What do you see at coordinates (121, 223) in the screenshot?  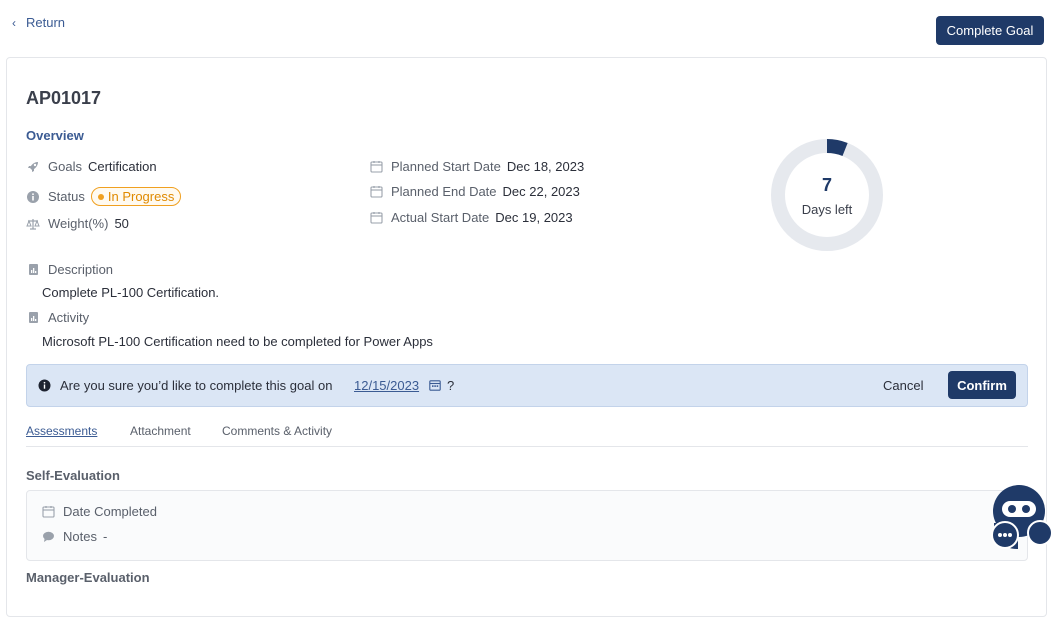 I see `weight-value: 50` at bounding box center [121, 223].